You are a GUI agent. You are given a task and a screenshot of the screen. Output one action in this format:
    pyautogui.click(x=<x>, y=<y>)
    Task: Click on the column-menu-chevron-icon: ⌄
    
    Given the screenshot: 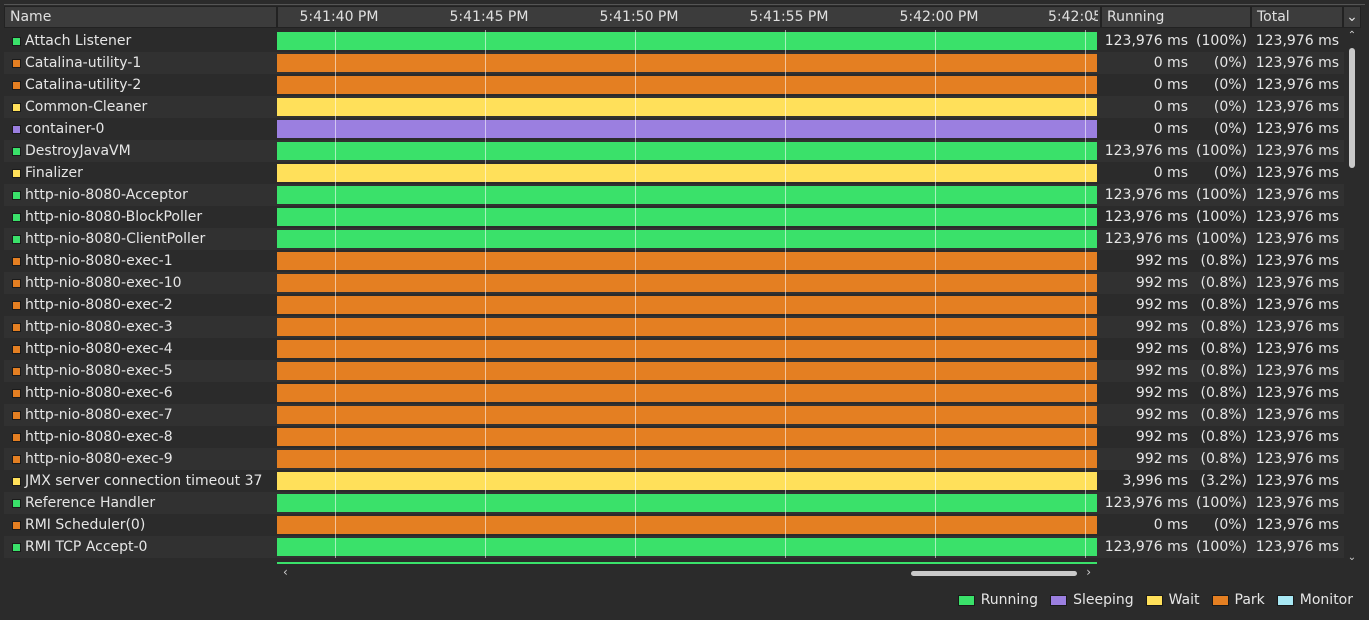 What is the action you would take?
    pyautogui.click(x=1352, y=17)
    